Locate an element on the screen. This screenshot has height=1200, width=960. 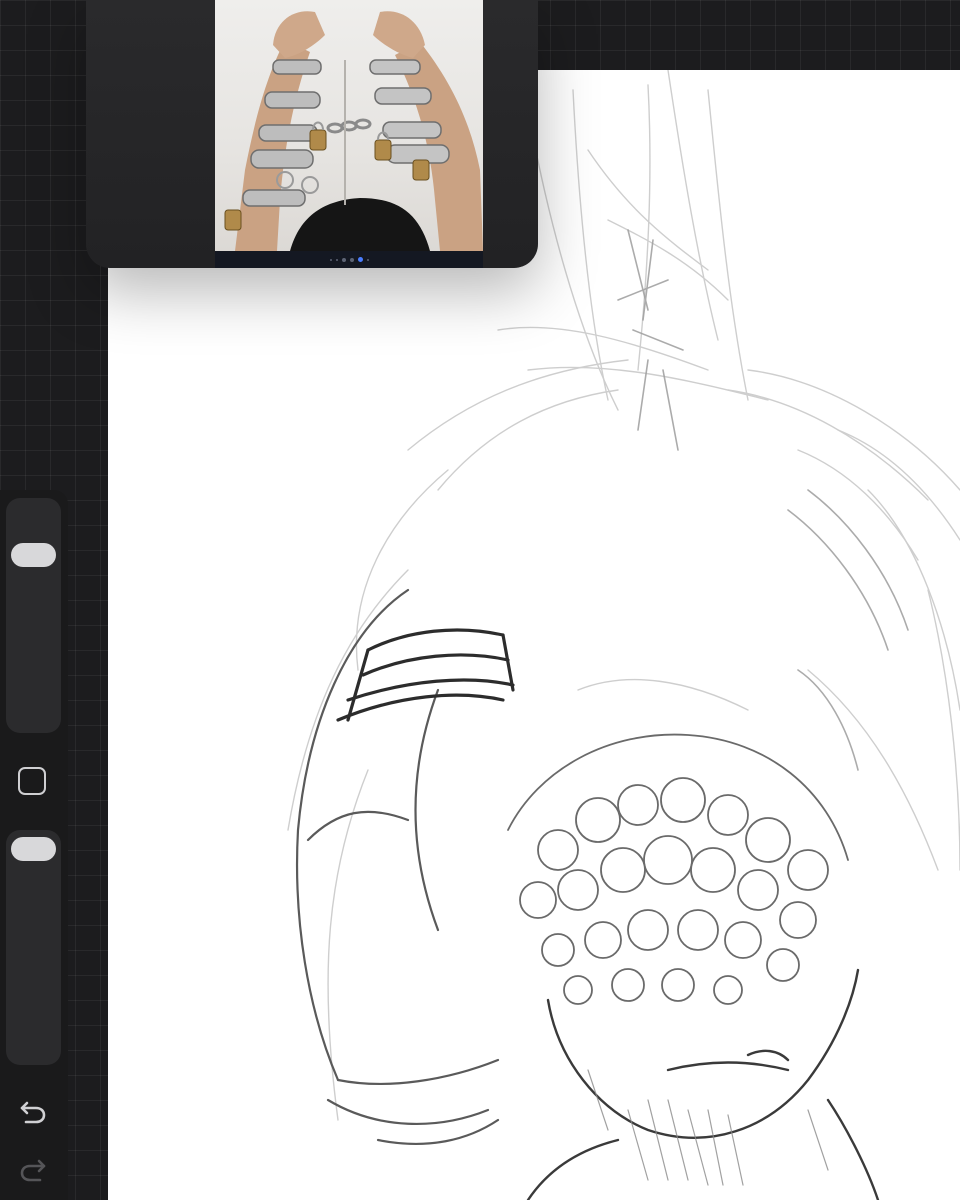
reference-window is located at coordinates (312, 134).